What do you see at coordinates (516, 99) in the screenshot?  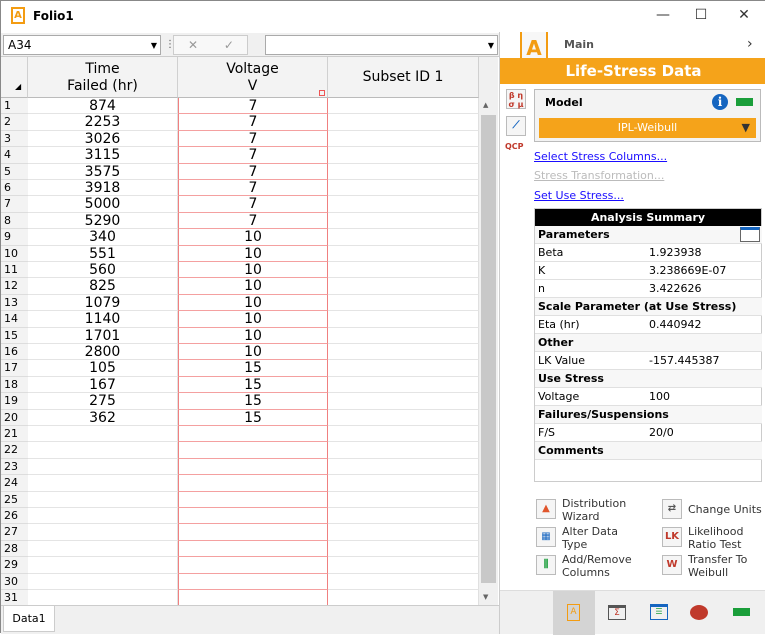 I see `parameters-icon: β η σ μ` at bounding box center [516, 99].